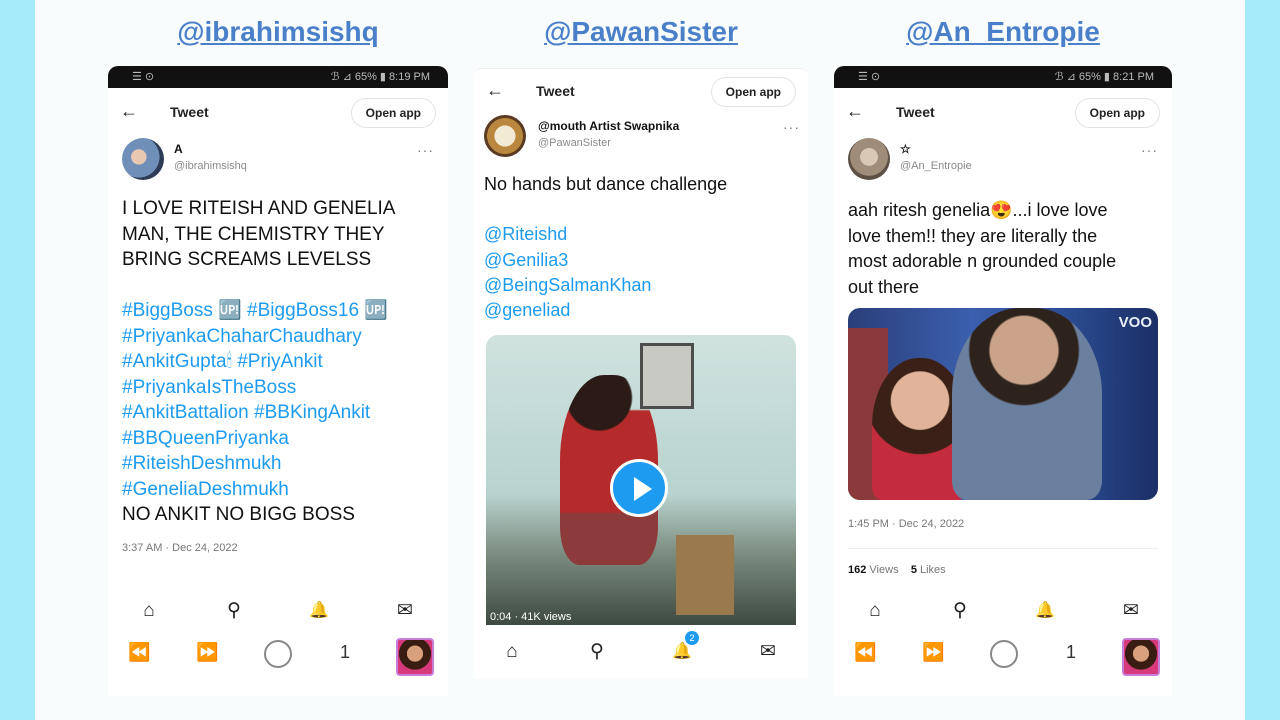 The width and height of the screenshot is (1280, 720). Describe the element at coordinates (258, 311) in the screenshot. I see `hashtag-line: #BiggBoss 🆙 #BiggBoss16 🆙` at that location.